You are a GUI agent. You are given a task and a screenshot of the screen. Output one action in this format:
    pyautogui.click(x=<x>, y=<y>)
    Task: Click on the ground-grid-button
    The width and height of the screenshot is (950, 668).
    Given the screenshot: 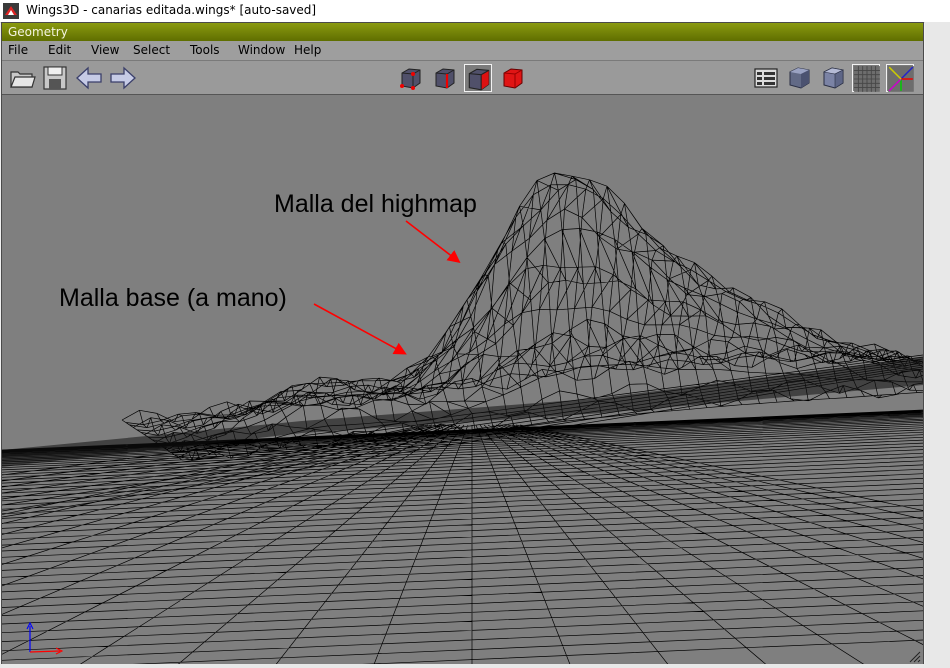 What is the action you would take?
    pyautogui.click(x=866, y=78)
    